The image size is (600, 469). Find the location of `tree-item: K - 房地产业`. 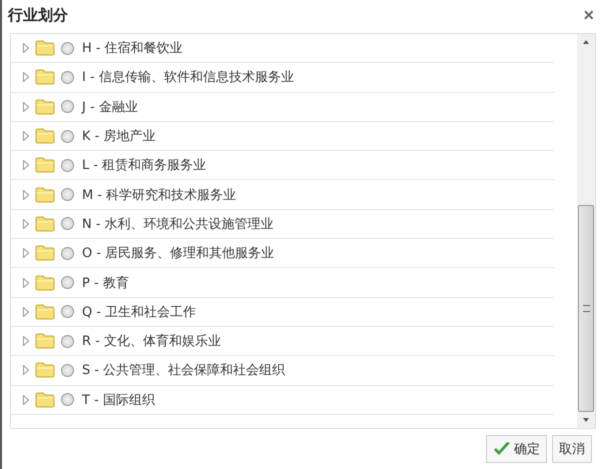

tree-item: K - 房地产业 is located at coordinates (283, 137).